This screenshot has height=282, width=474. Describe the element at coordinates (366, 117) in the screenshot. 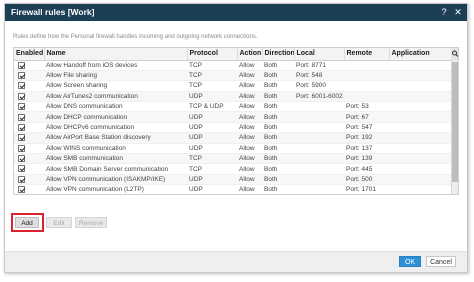

I see `cell-remote: Port: 67` at that location.